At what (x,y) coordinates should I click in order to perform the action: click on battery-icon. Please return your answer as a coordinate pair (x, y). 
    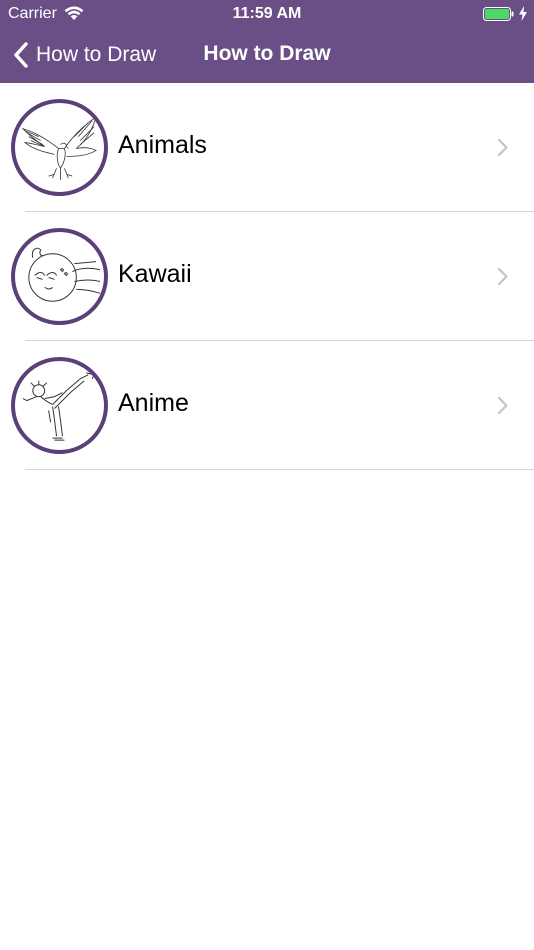
    Looking at the image, I should click on (498, 14).